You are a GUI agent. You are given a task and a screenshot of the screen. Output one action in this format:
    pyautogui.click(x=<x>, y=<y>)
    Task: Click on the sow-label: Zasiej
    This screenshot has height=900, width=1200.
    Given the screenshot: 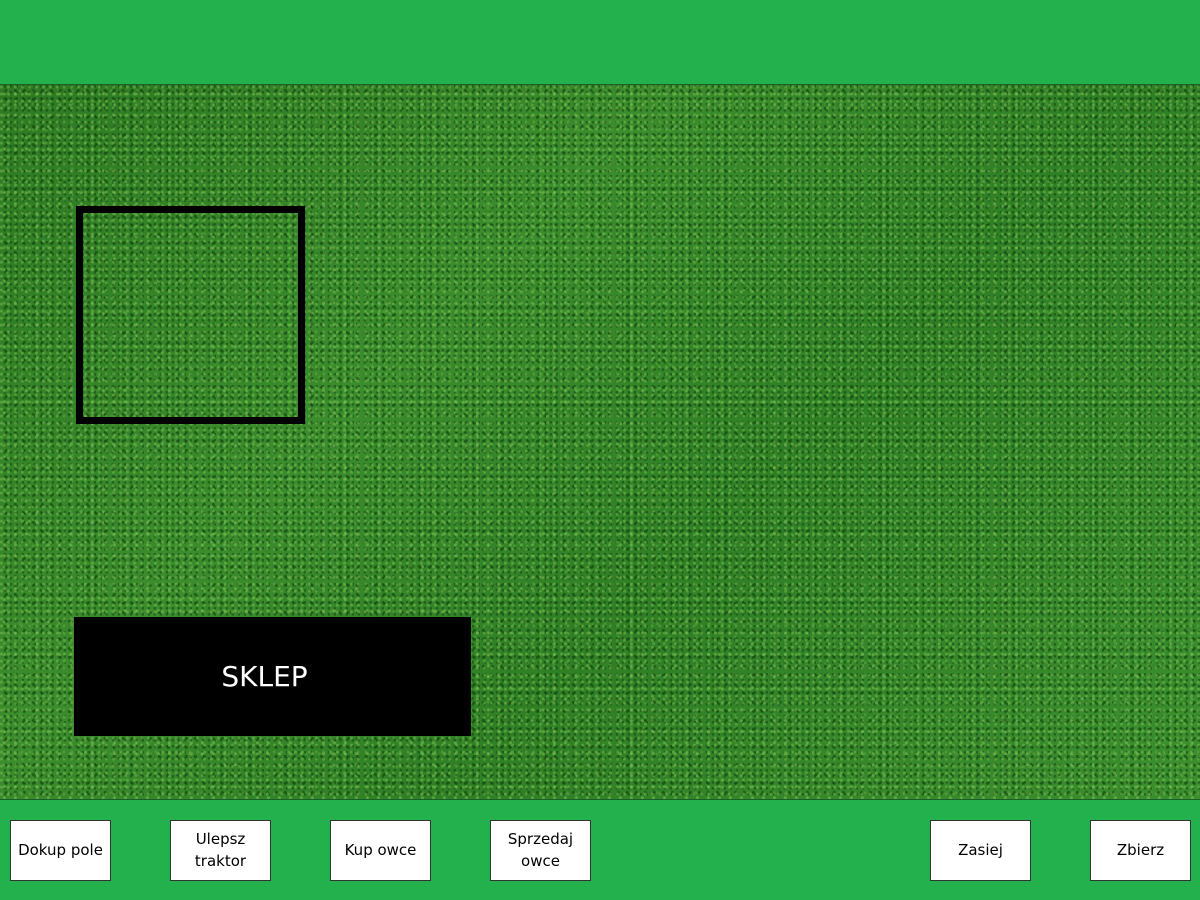 What is the action you would take?
    pyautogui.click(x=980, y=849)
    